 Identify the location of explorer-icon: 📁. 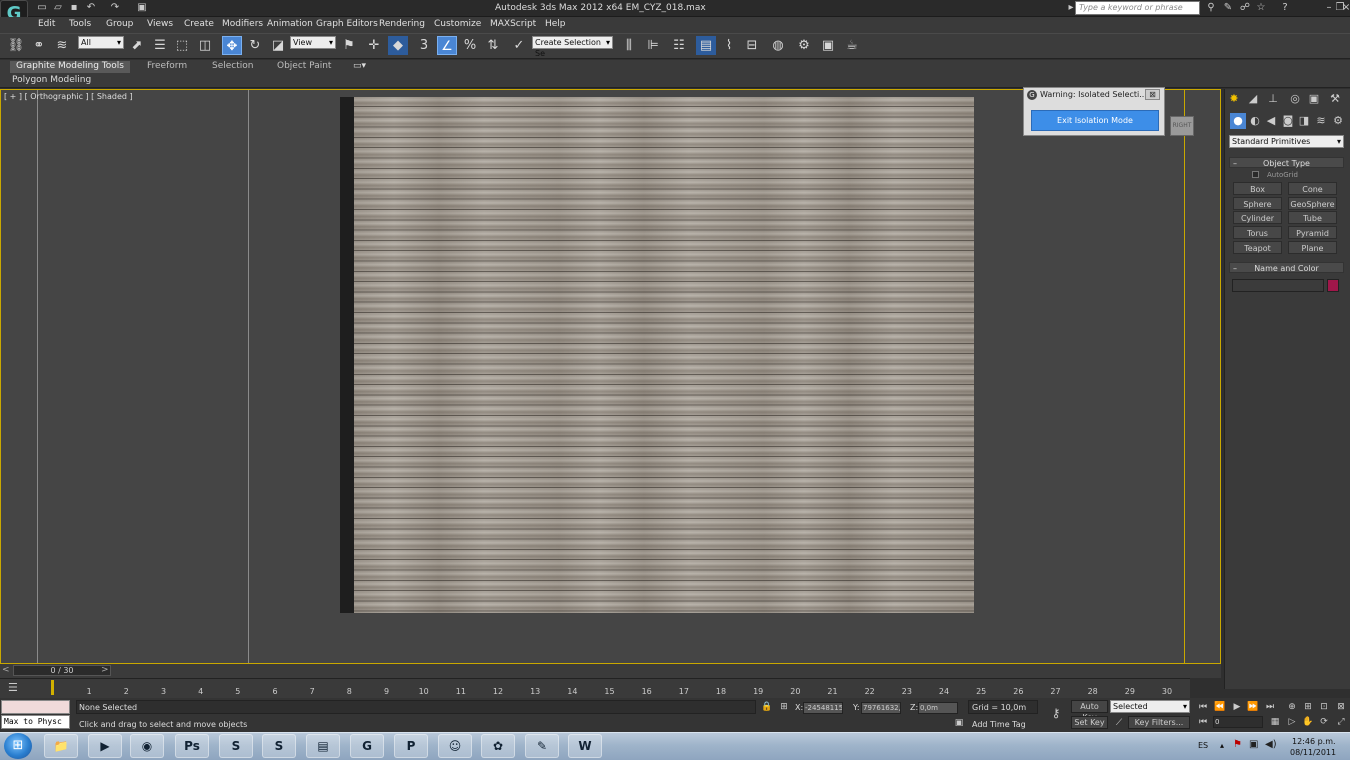
(61, 746).